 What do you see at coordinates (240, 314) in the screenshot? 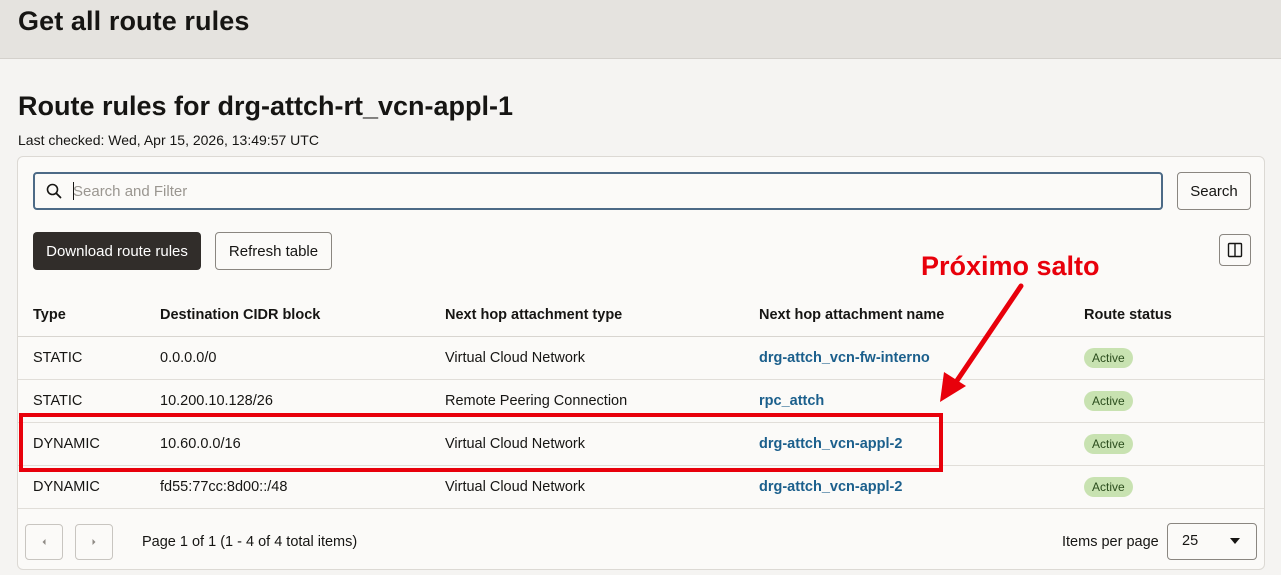
I see `column-header-destination: Destination CIDR block` at bounding box center [240, 314].